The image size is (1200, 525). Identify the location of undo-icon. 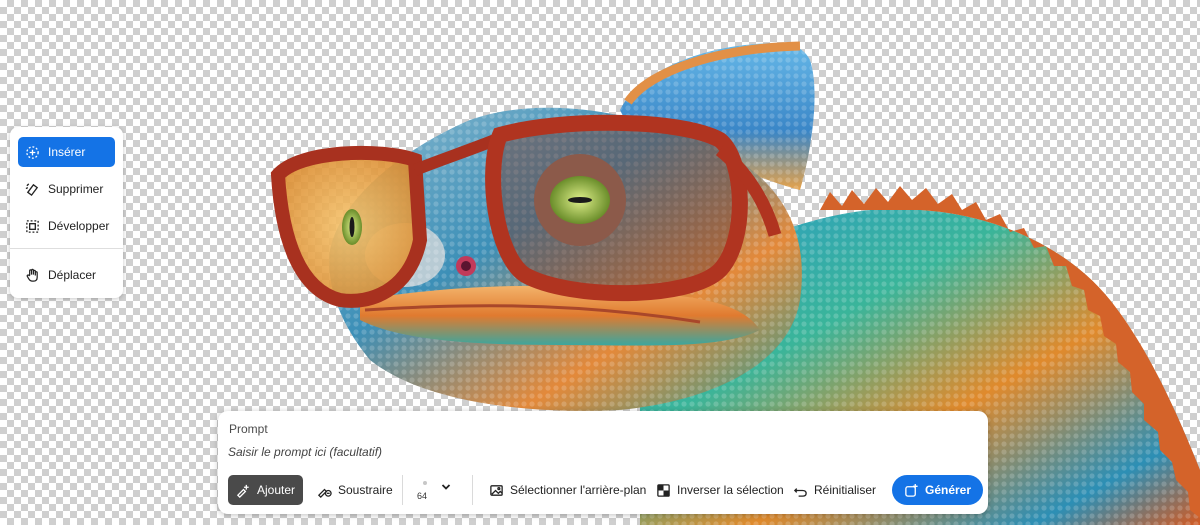
(800, 492).